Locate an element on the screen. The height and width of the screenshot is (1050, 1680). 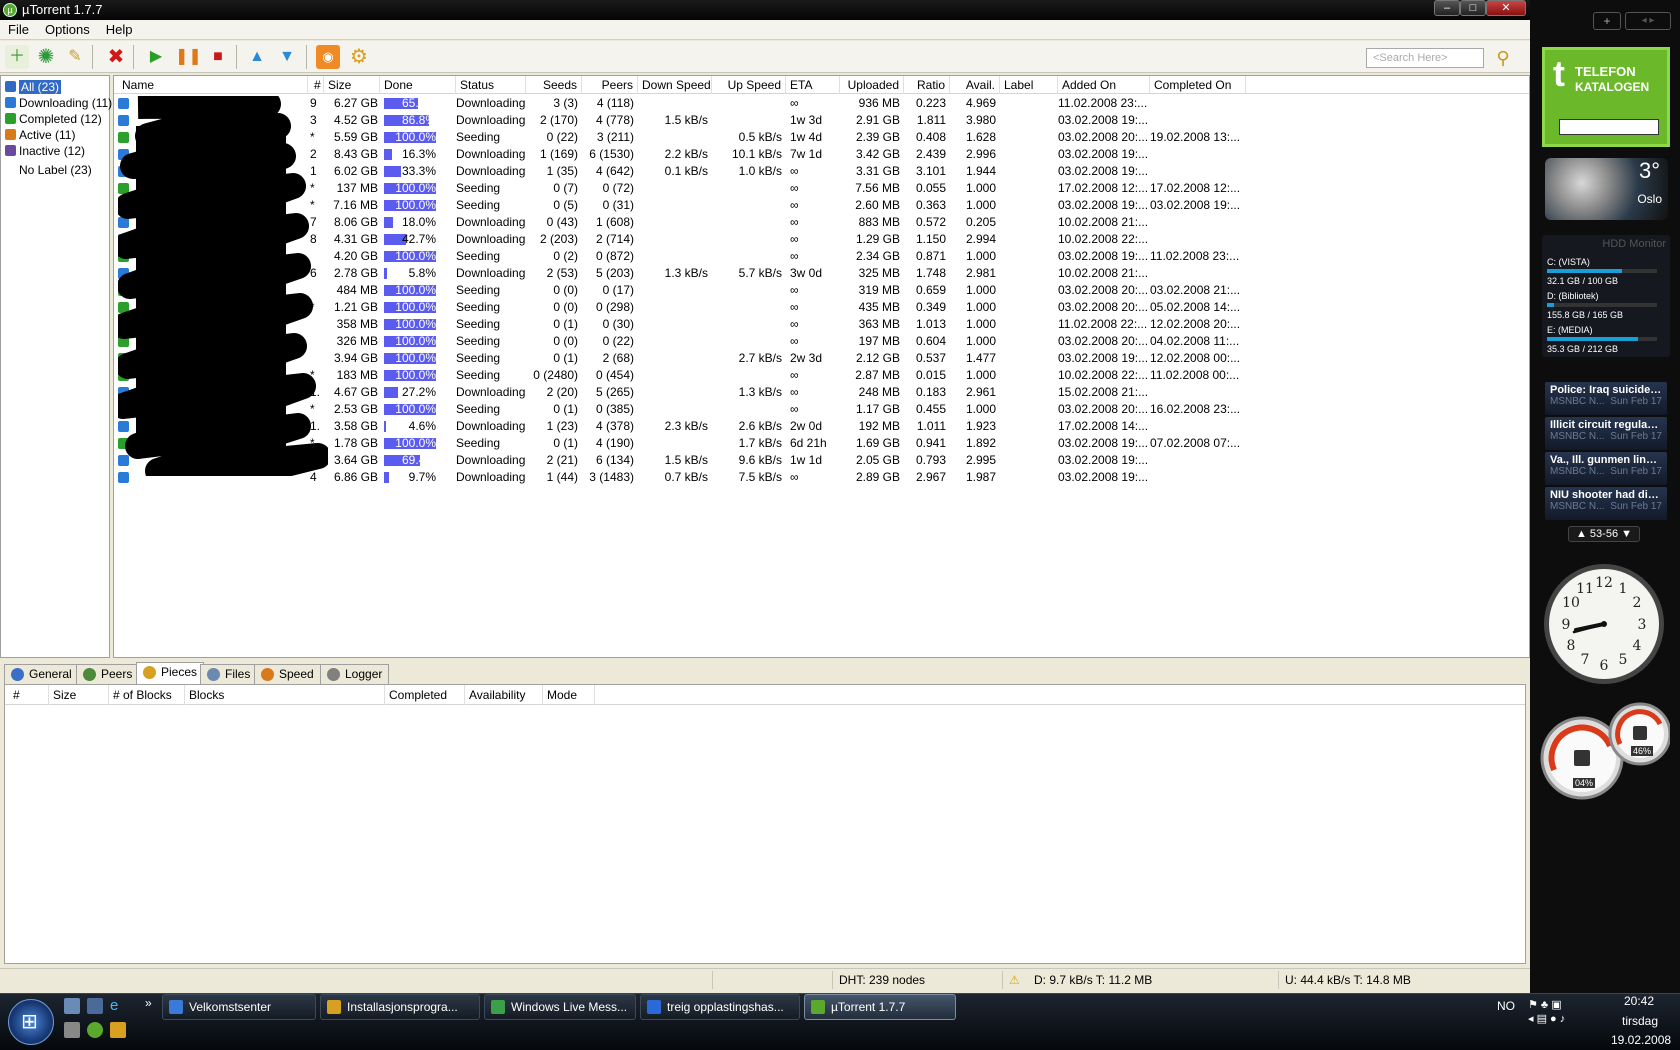
pieces-column-of-blocks: # of Blocks is located at coordinates (147, 695).